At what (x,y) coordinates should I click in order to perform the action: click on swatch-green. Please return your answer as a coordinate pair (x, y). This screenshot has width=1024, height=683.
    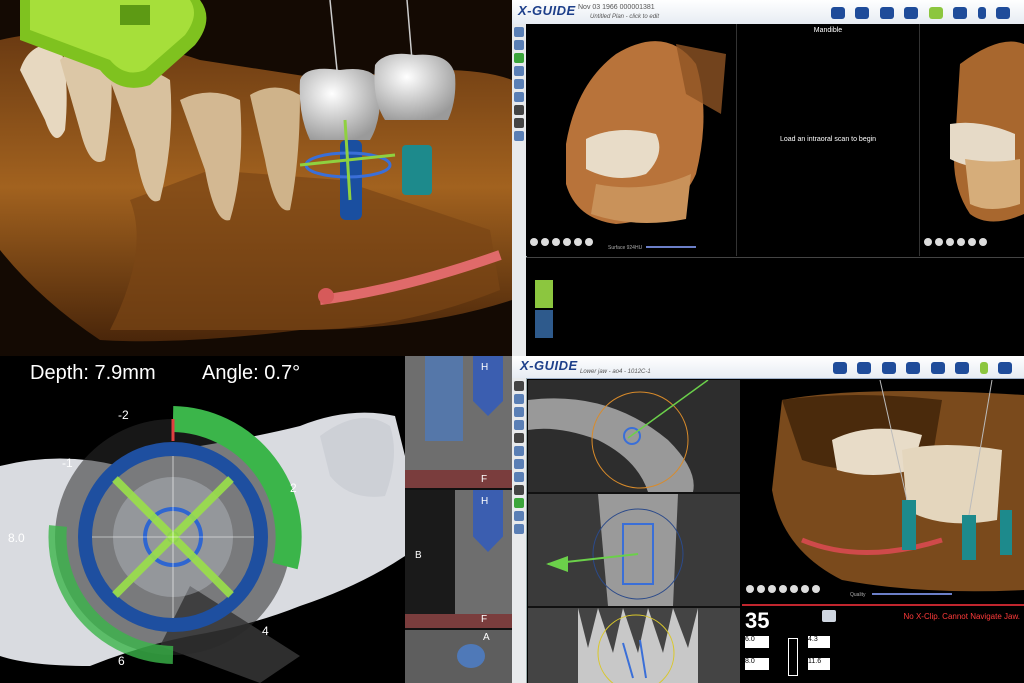
    Looking at the image, I should click on (544, 294).